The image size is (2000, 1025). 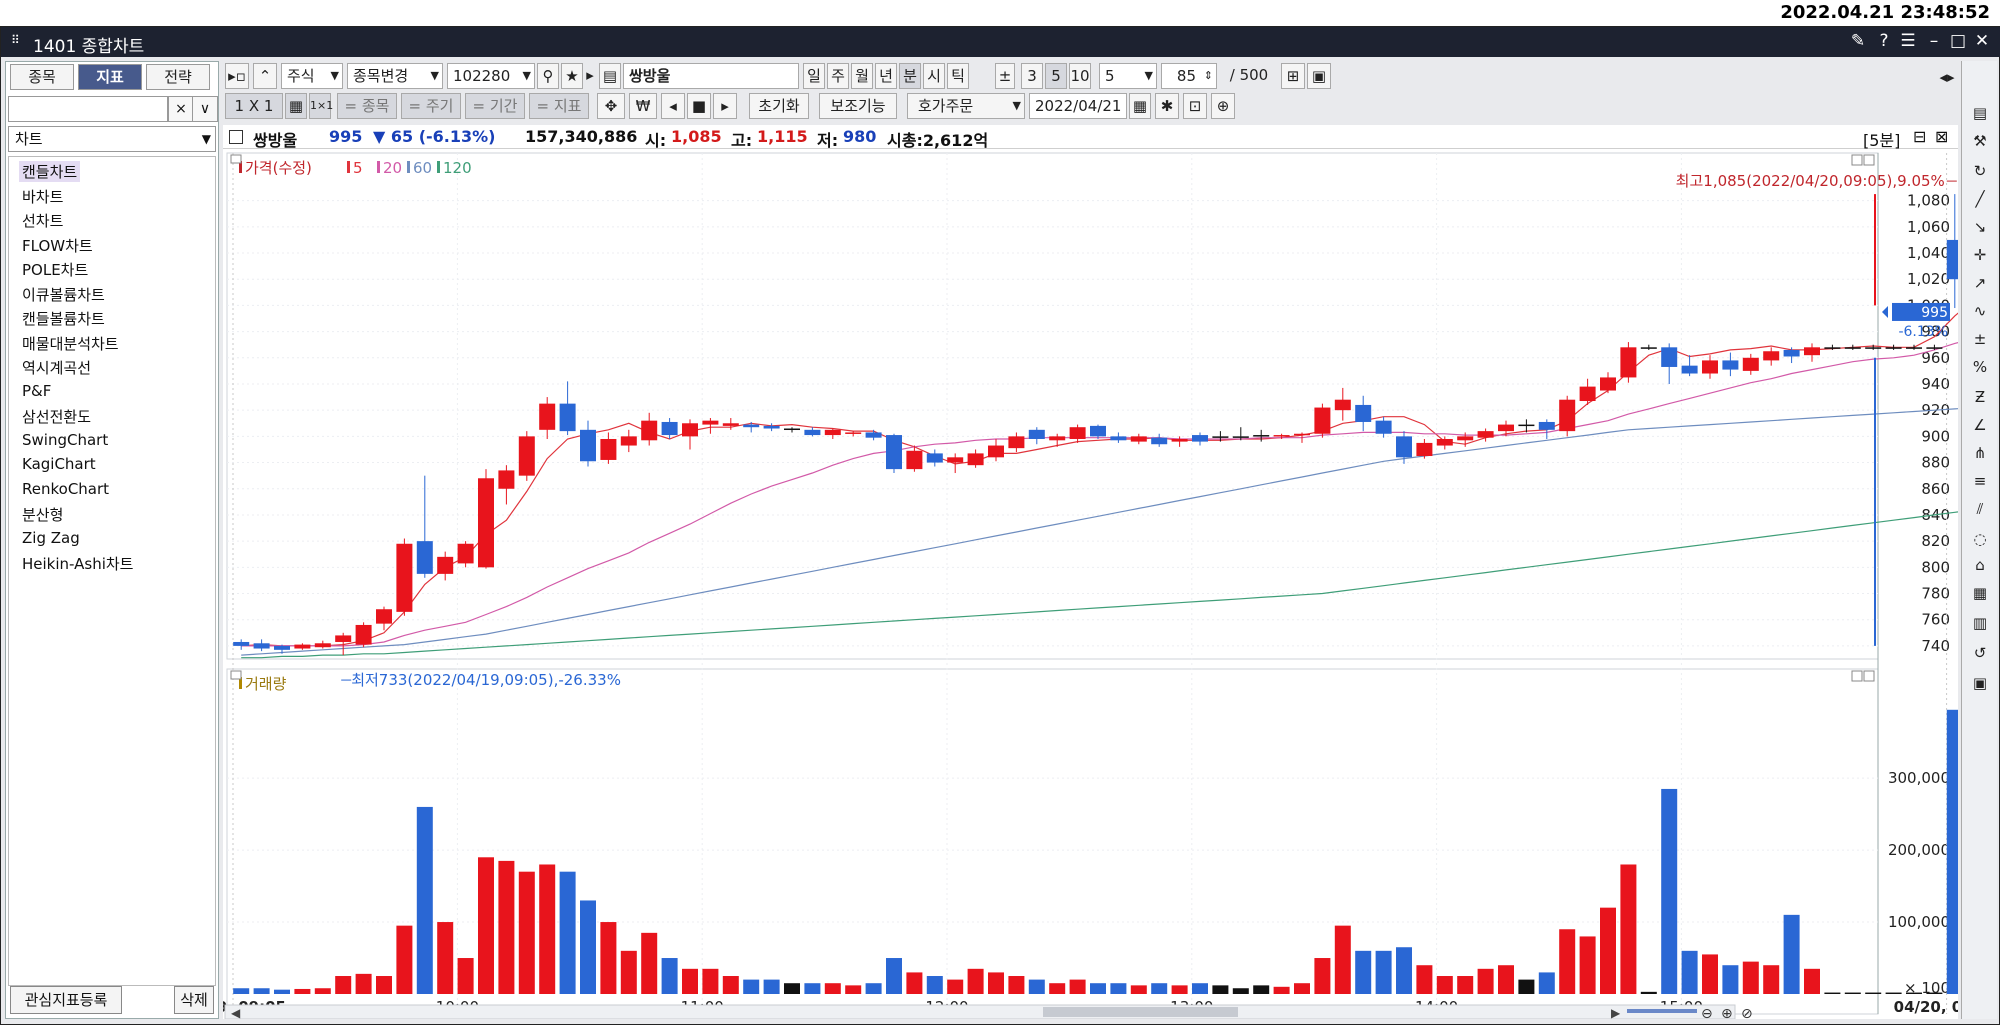 I want to click on layout-button: 1 X 1, so click(x=254, y=106).